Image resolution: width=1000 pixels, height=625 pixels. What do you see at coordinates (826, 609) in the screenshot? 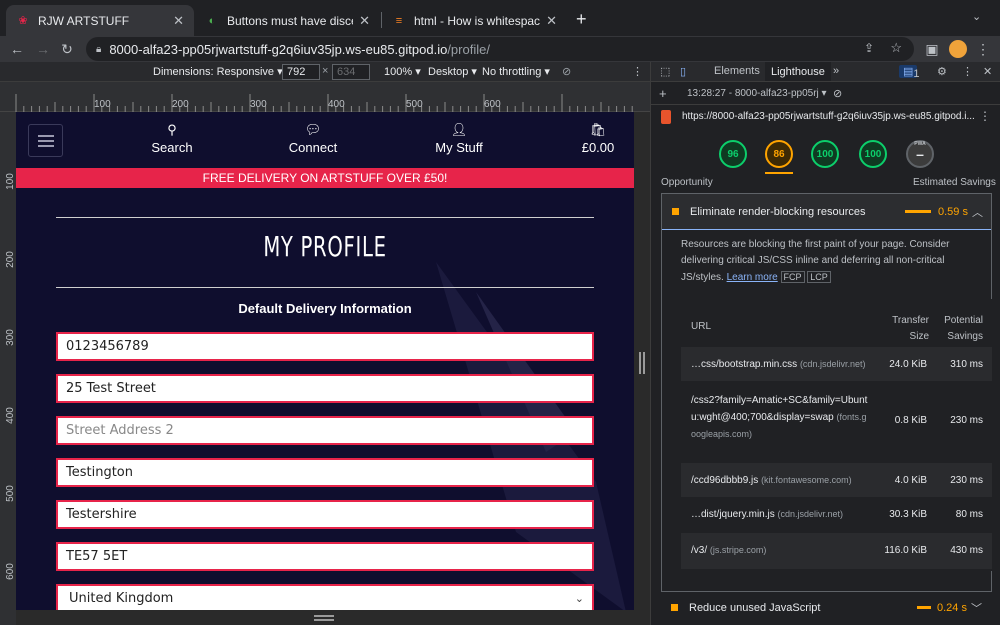
I see `unused-js-audit: Reduce unused JavaScript 0.24 s ﹀` at bounding box center [826, 609].